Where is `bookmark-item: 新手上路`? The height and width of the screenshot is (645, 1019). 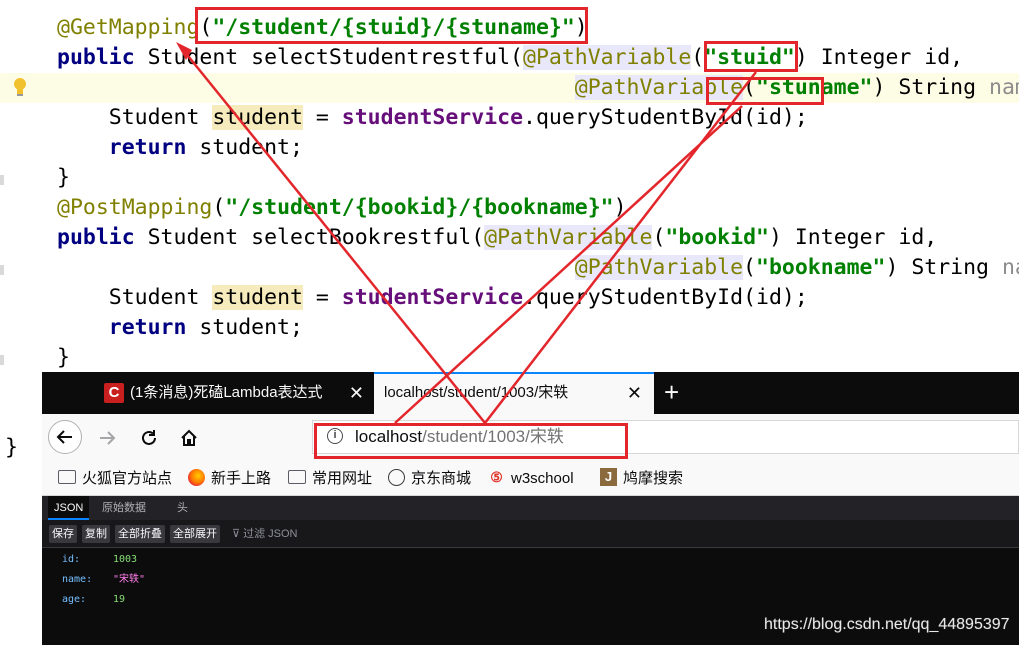
bookmark-item: 新手上路 is located at coordinates (229, 479).